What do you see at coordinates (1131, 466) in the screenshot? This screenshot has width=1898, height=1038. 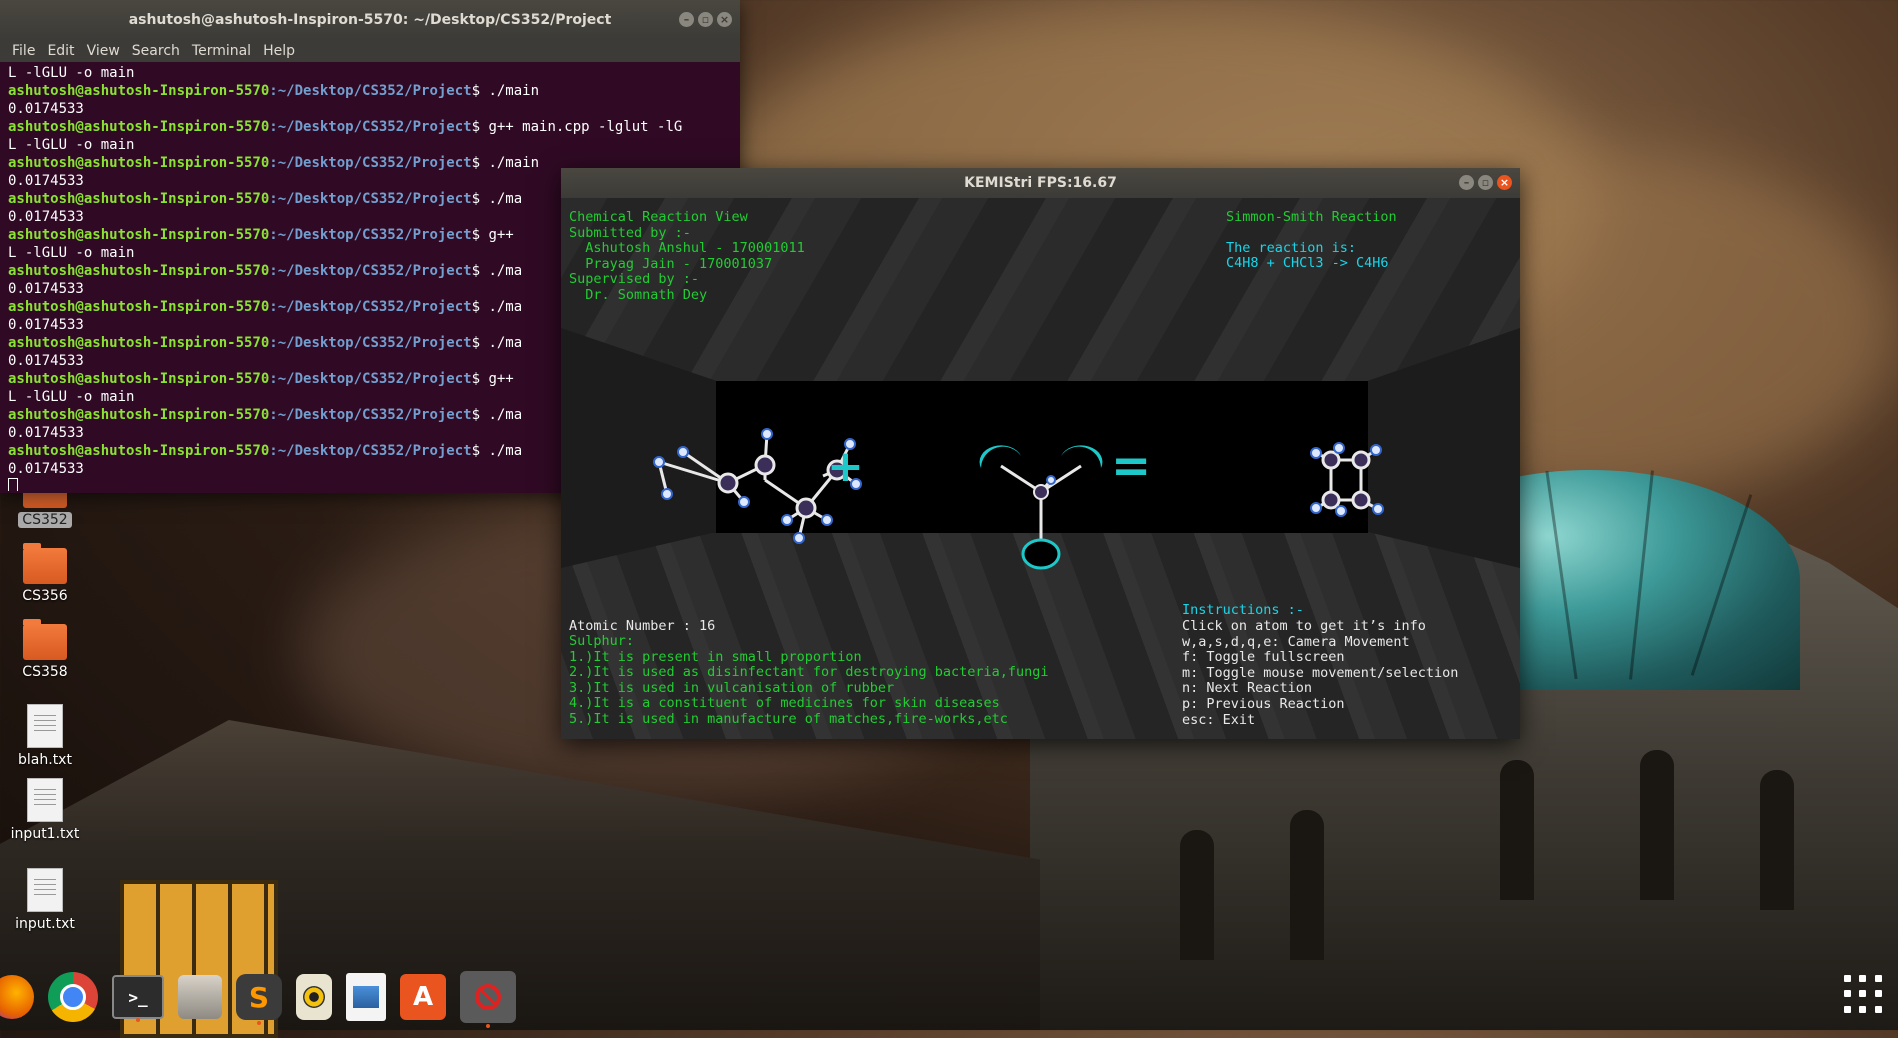 I see `reaction-equals-sign: =` at bounding box center [1131, 466].